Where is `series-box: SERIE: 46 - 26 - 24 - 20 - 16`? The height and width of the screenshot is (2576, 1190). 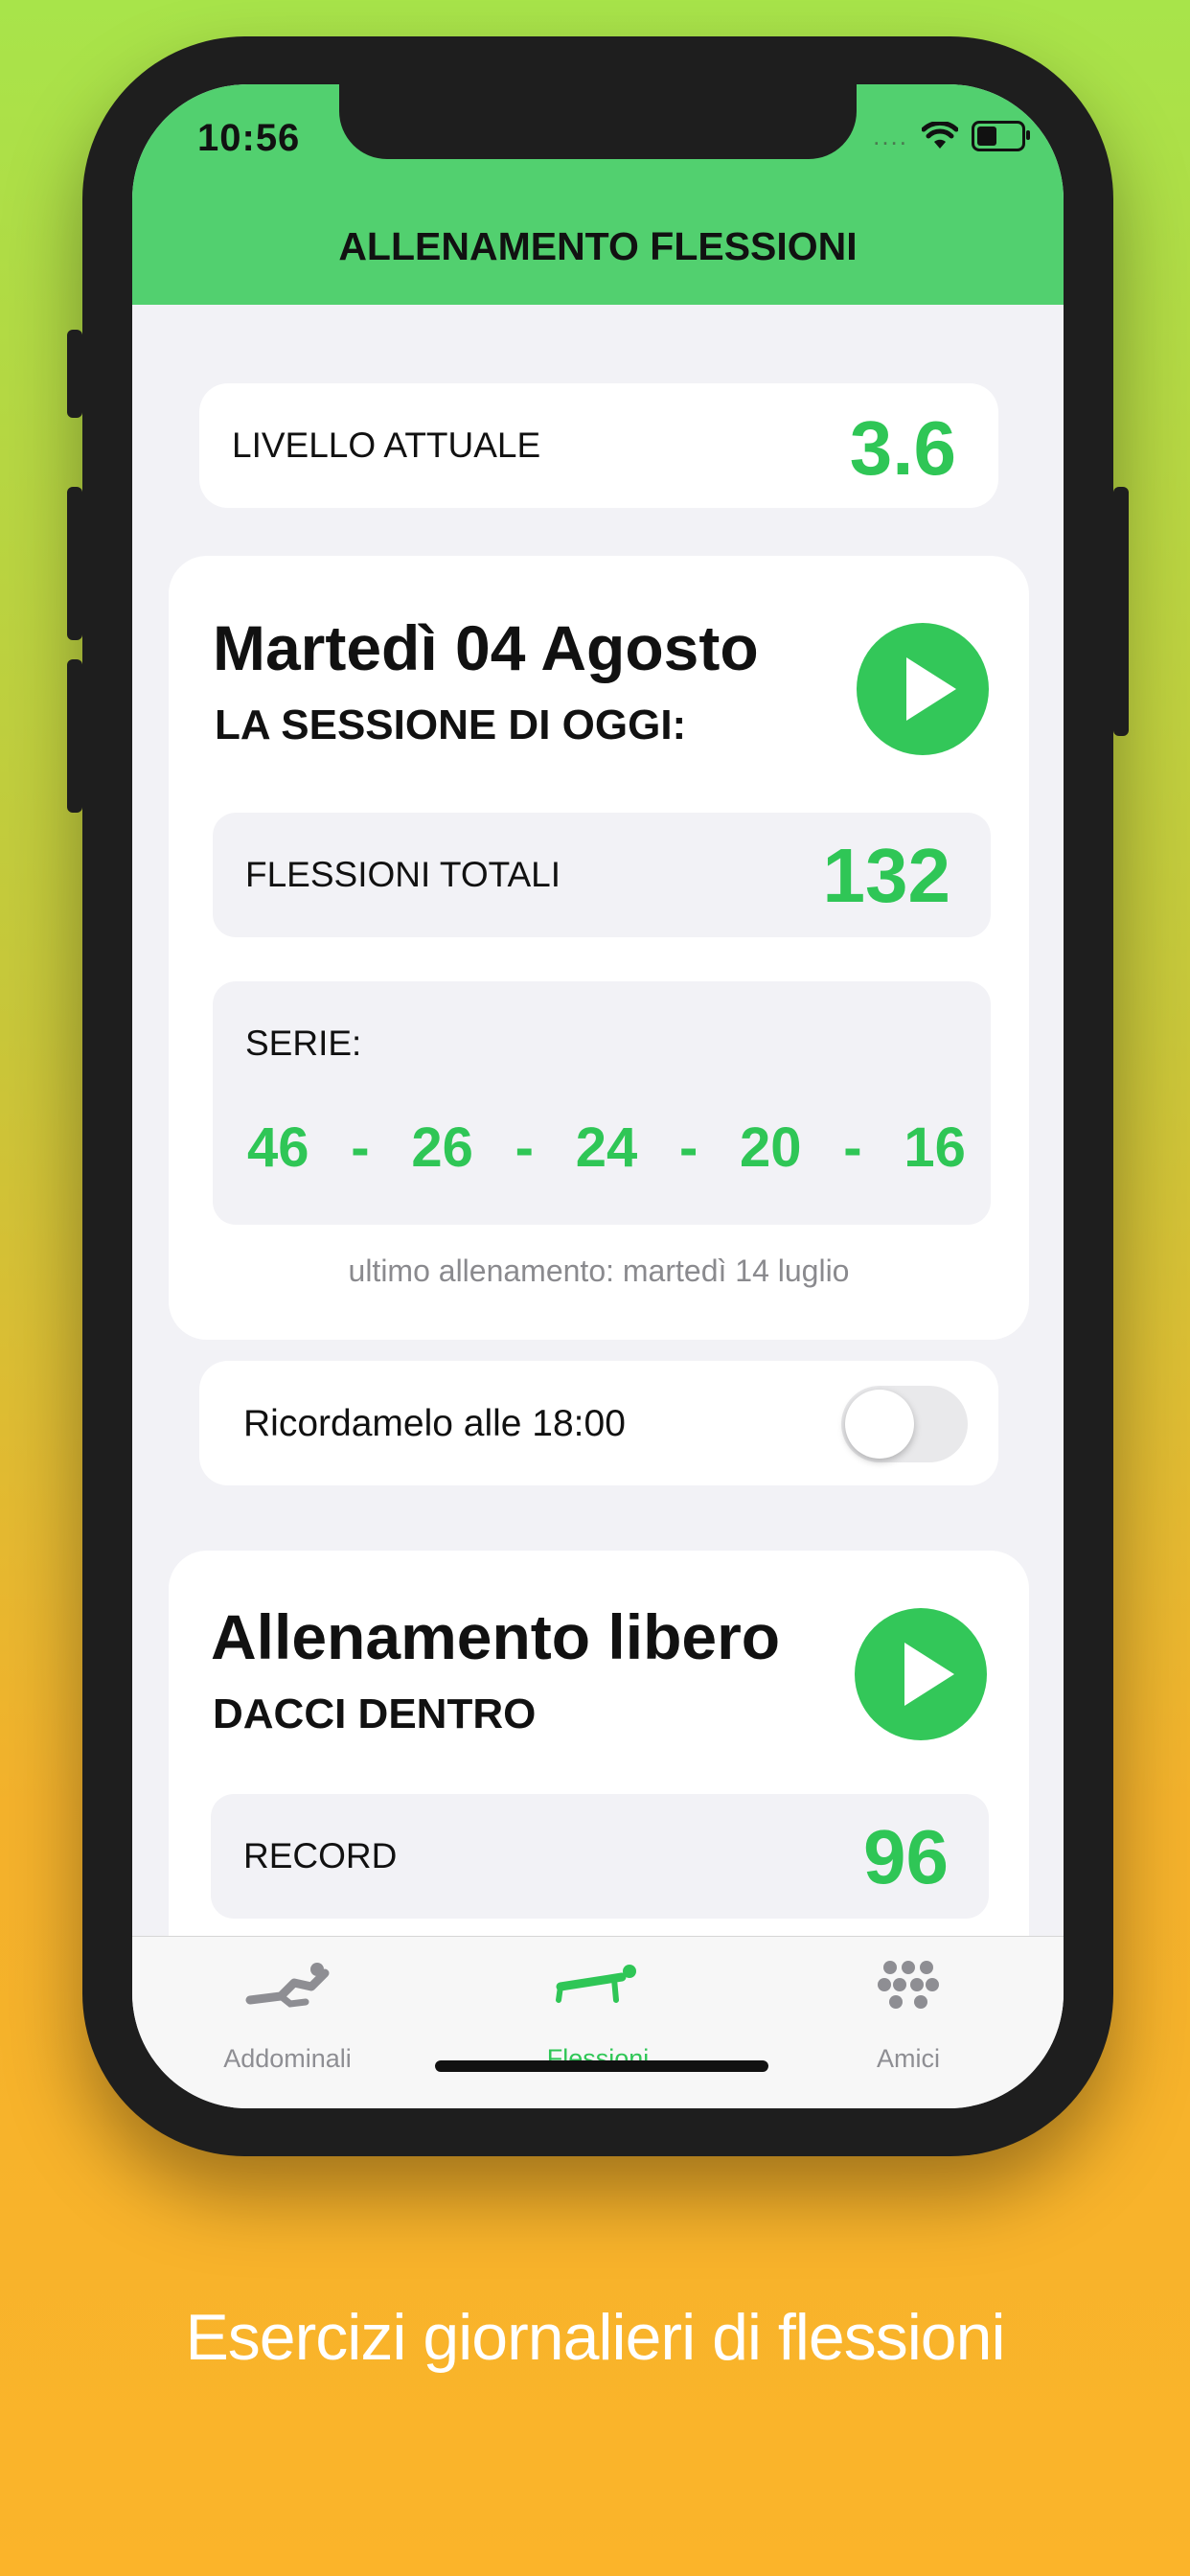 series-box: SERIE: 46 - 26 - 24 - 20 - 16 is located at coordinates (602, 1103).